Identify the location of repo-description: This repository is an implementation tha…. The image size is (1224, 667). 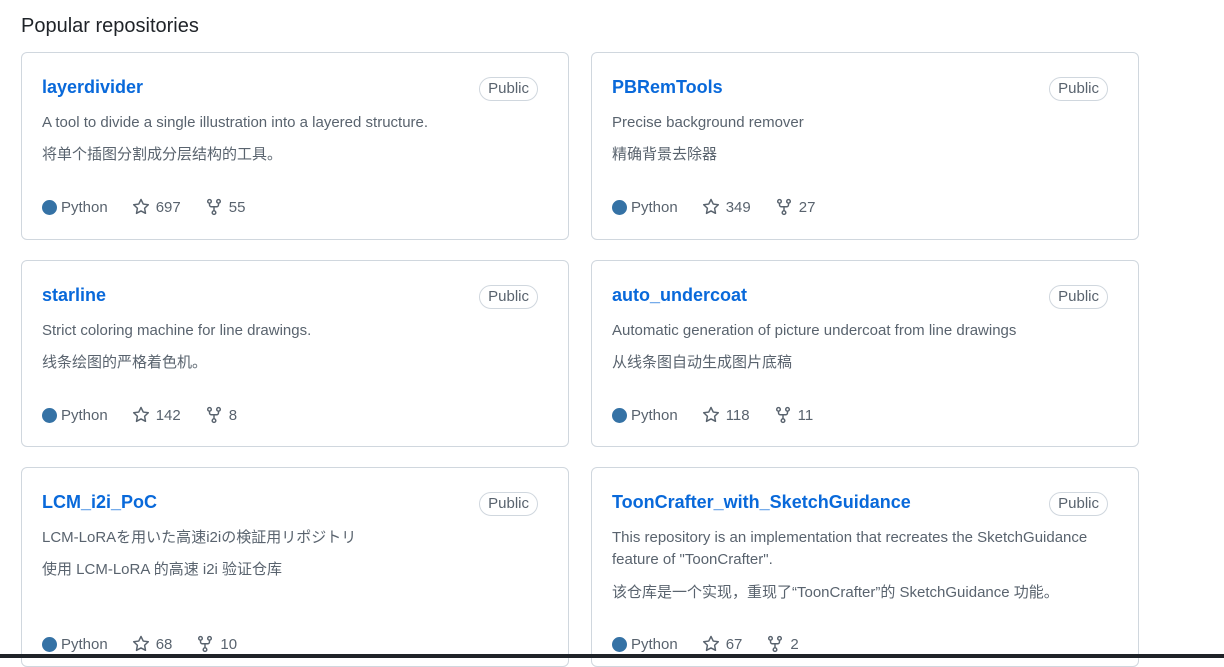
(850, 537).